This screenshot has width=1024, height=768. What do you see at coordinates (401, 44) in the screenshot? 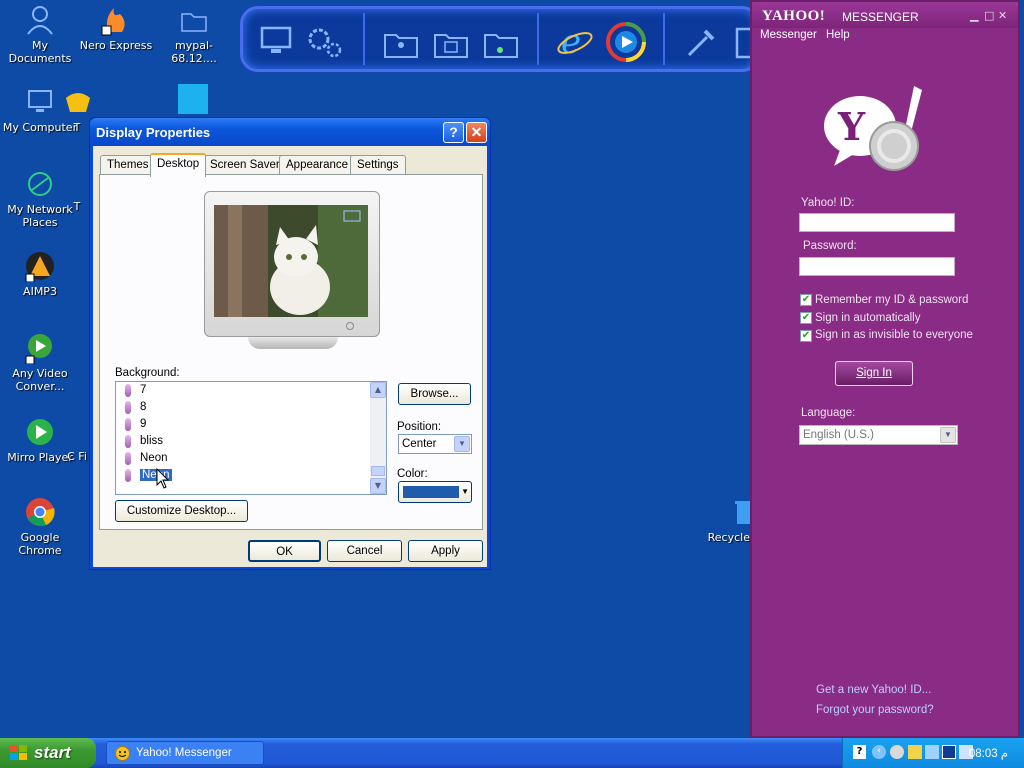
I see `user-folder-icon` at bounding box center [401, 44].